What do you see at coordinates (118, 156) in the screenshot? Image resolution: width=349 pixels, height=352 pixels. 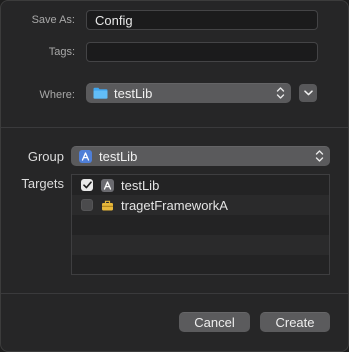 I see `group-popup-value: testLib` at bounding box center [118, 156].